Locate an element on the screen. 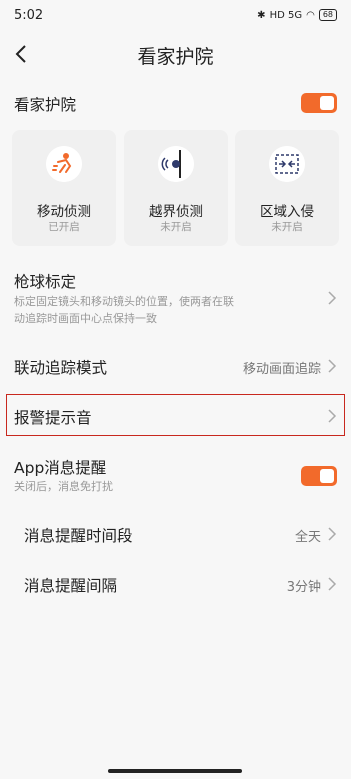 This screenshot has width=351, height=779. detection-cards: 移动侦测 已开启 越界侦测 未开启 区域入侵 未开启 is located at coordinates (175, 188).